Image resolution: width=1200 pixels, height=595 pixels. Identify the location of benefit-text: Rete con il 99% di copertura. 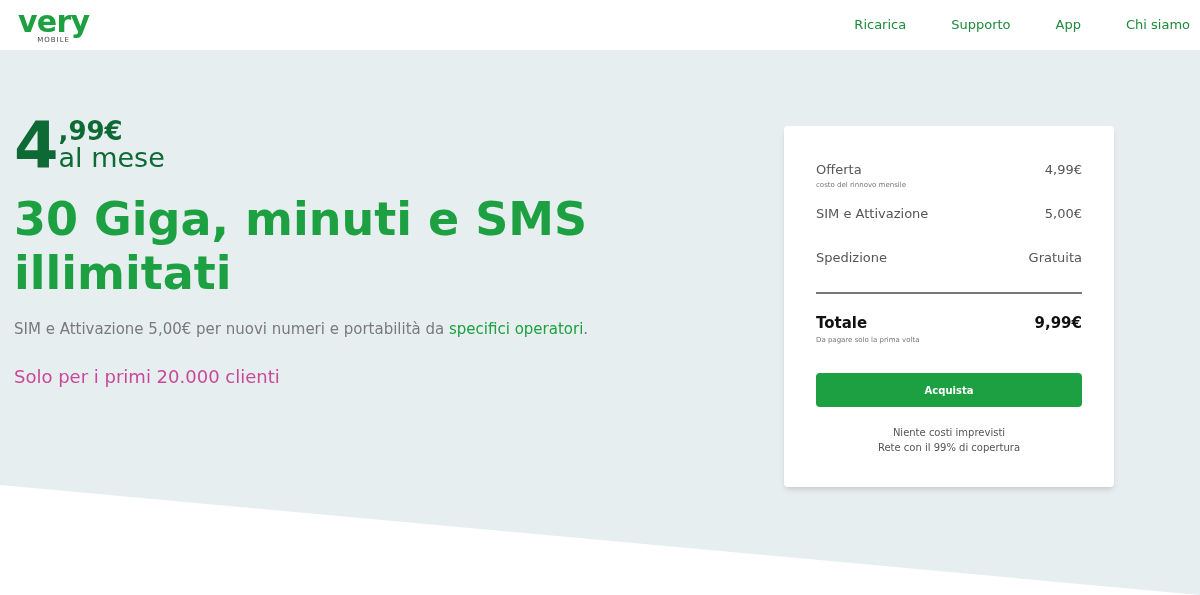
(949, 448).